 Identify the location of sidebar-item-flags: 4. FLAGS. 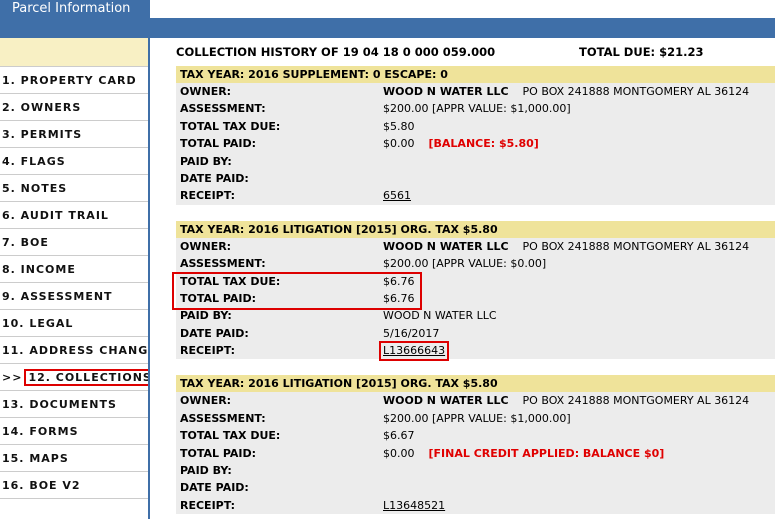
(75, 161).